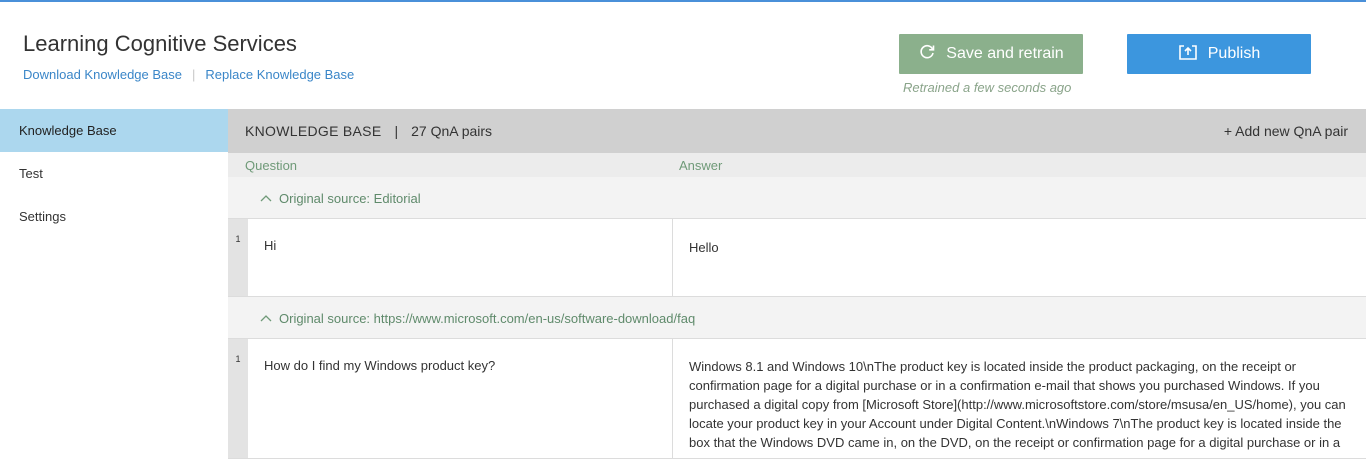 This screenshot has width=1366, height=459. I want to click on source-label: Original source: Editorial, so click(350, 198).